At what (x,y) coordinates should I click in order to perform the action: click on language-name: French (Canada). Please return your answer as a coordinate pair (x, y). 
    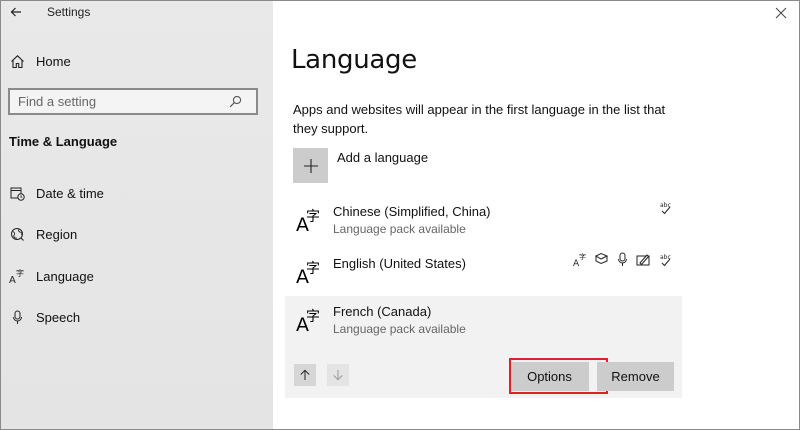
    Looking at the image, I should click on (382, 311).